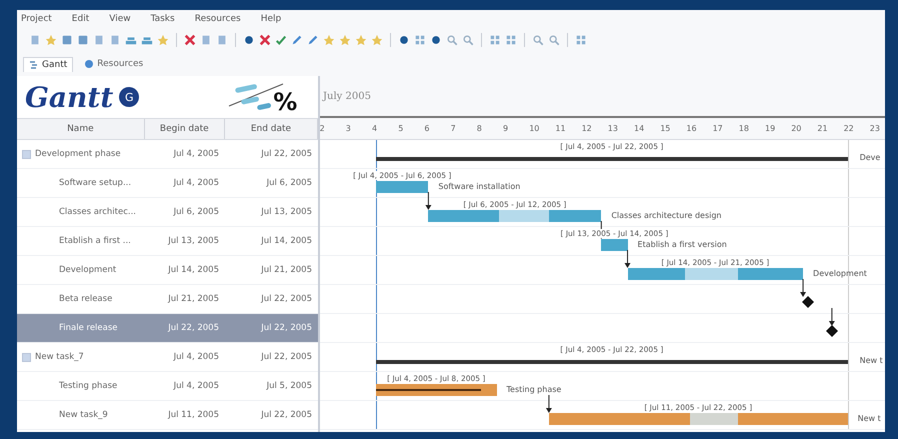 The height and width of the screenshot is (439, 898). What do you see at coordinates (167, 386) in the screenshot?
I see `table-row: Testing phase Jul 4, 2005 Jul 5, 2005` at bounding box center [167, 386].